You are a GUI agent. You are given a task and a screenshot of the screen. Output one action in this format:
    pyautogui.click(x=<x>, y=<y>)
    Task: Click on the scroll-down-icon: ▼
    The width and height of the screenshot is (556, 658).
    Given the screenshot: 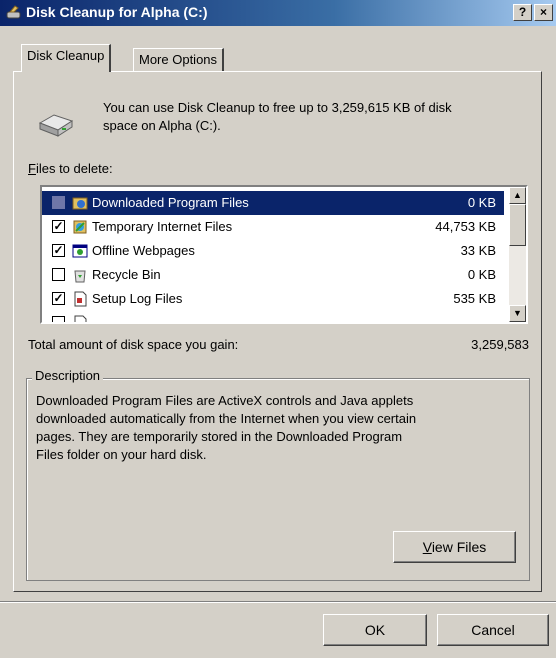 What is the action you would take?
    pyautogui.click(x=517, y=313)
    